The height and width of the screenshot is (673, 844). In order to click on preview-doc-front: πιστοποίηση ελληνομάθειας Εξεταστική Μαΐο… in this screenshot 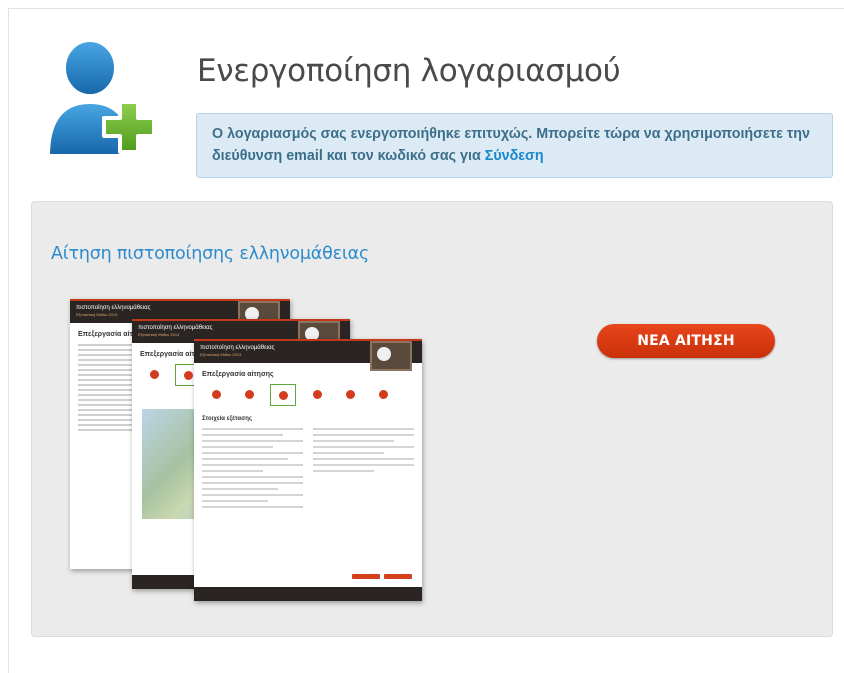, I will do `click(308, 470)`.